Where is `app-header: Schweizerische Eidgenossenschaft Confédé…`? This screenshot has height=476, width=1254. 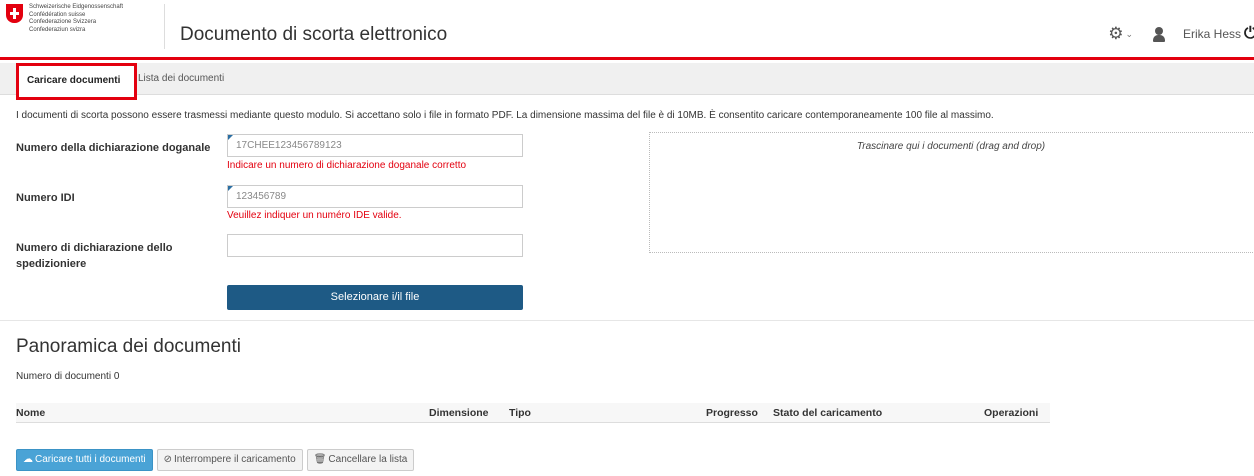 app-header: Schweizerische Eidgenossenschaft Confédé… is located at coordinates (627, 30).